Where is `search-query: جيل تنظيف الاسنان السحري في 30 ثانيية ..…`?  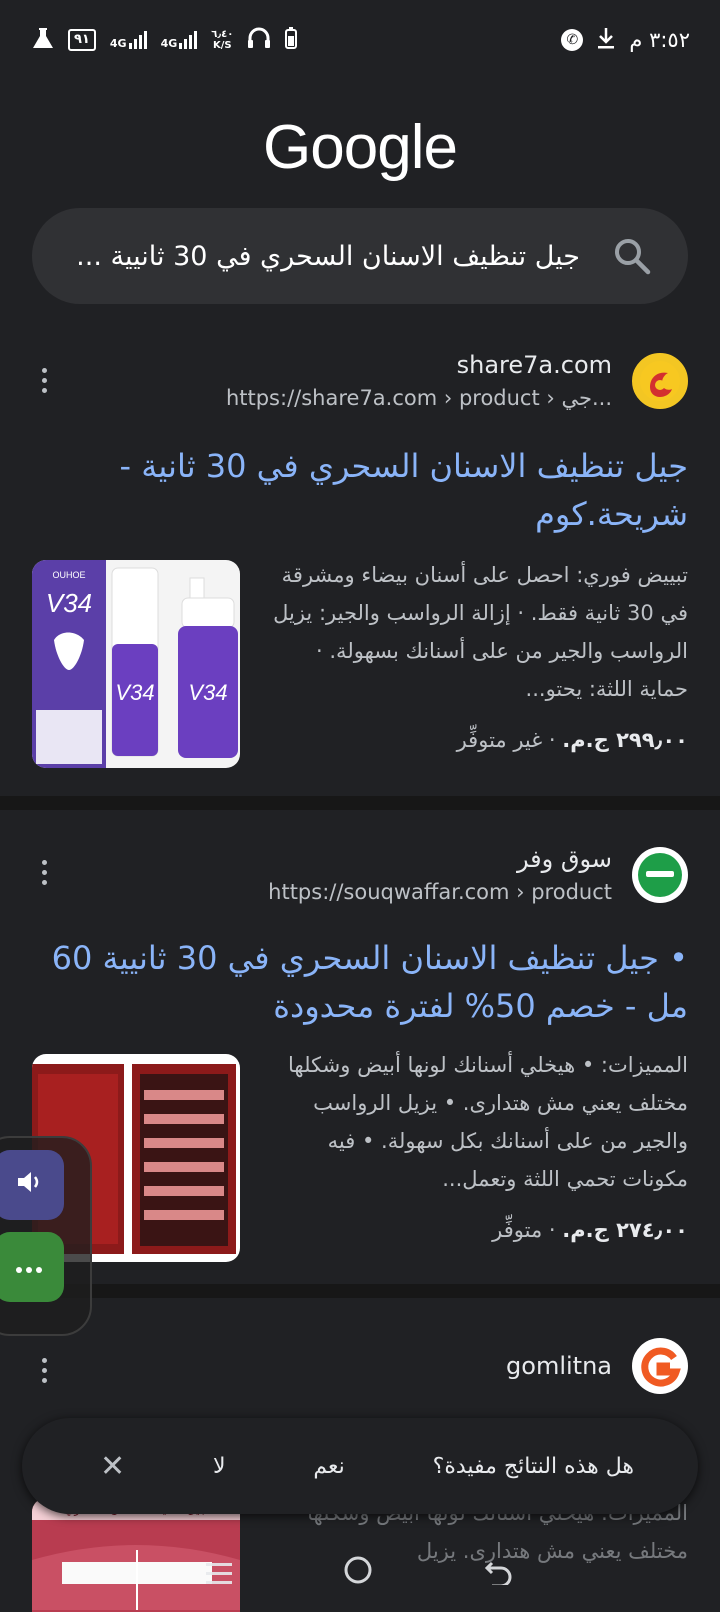 search-query: جيل تنظيف الاسنان السحري في 30 ثانيية ..… is located at coordinates (328, 256).